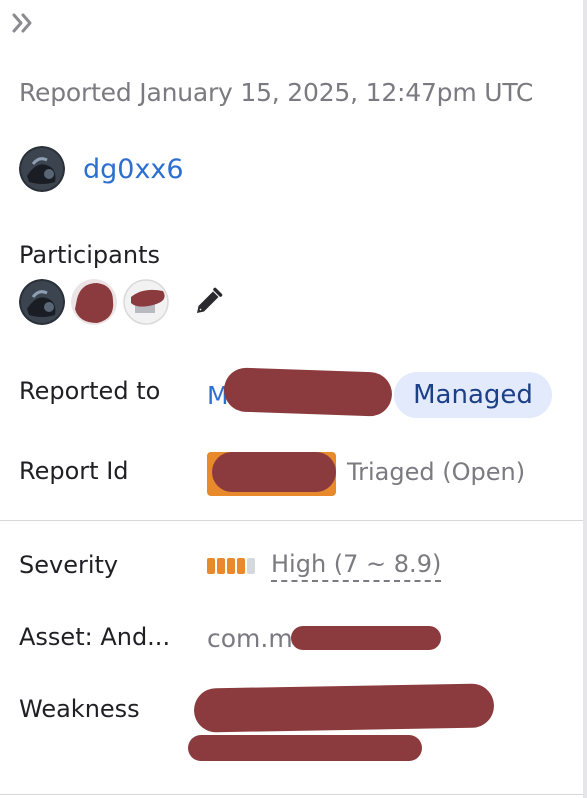 The image size is (587, 798). What do you see at coordinates (122, 302) in the screenshot?
I see `participants-list` at bounding box center [122, 302].